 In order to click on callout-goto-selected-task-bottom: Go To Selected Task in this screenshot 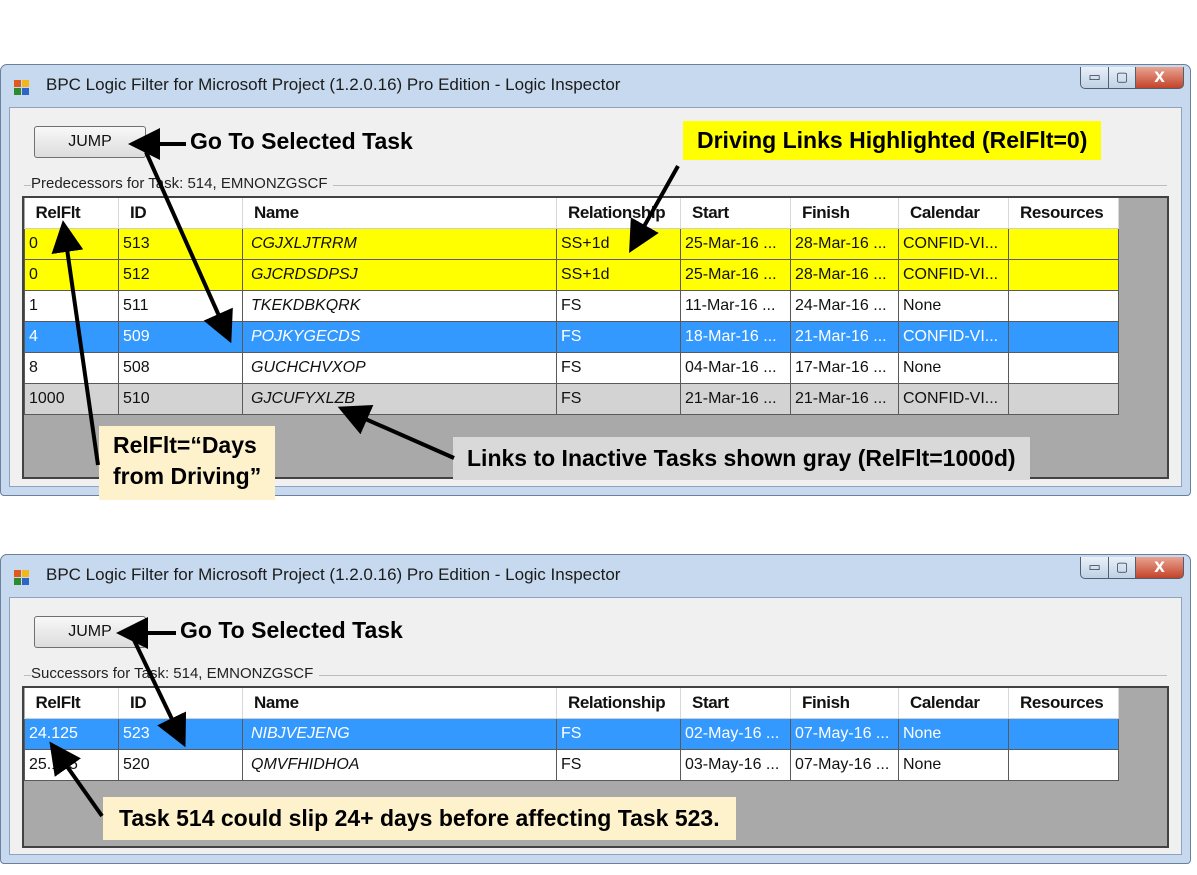, I will do `click(291, 630)`.